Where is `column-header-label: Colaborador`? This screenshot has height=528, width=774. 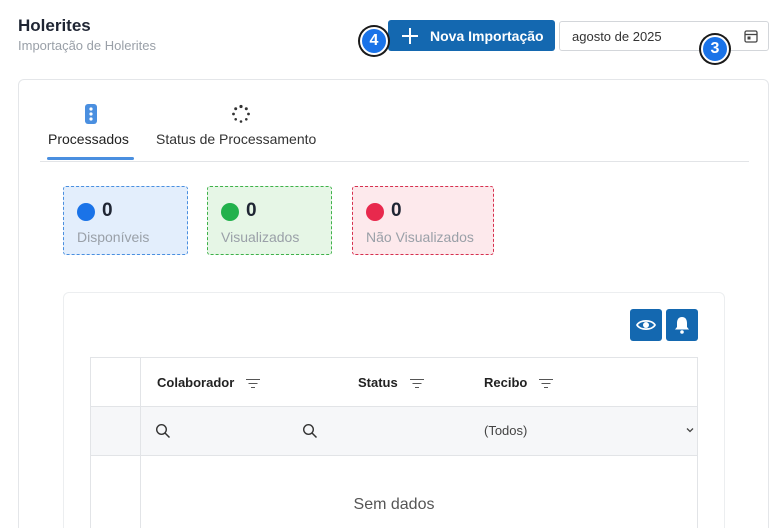 column-header-label: Colaborador is located at coordinates (196, 382).